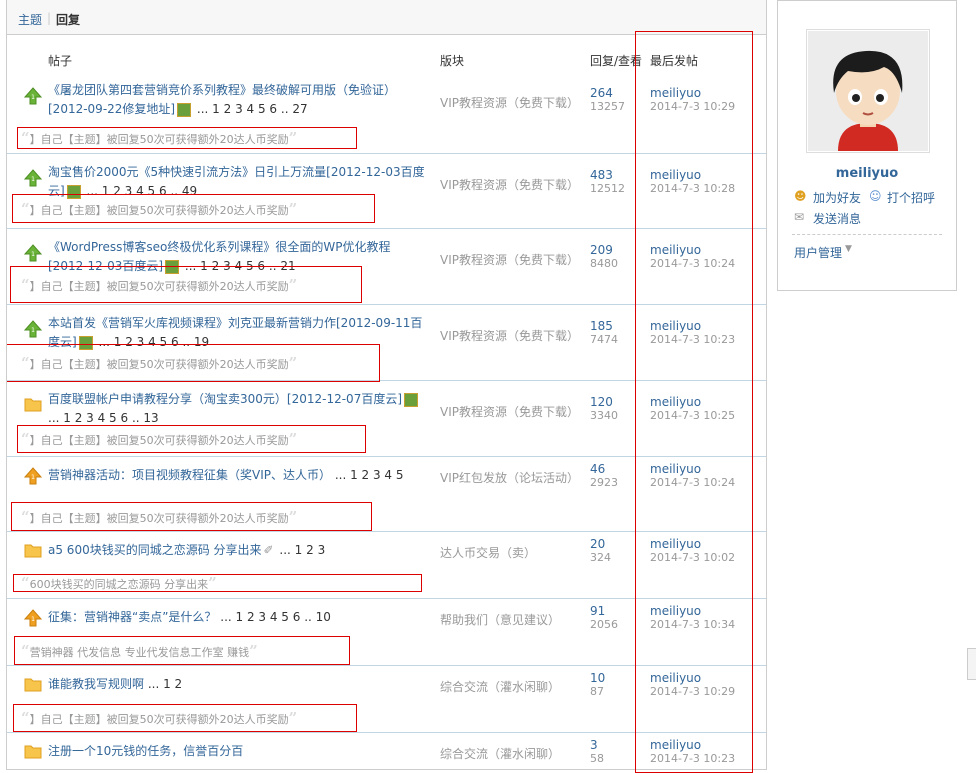  I want to click on quote-text: 营销神器 代发信息 专业代发信息工作室 赚钱, so click(139, 652).